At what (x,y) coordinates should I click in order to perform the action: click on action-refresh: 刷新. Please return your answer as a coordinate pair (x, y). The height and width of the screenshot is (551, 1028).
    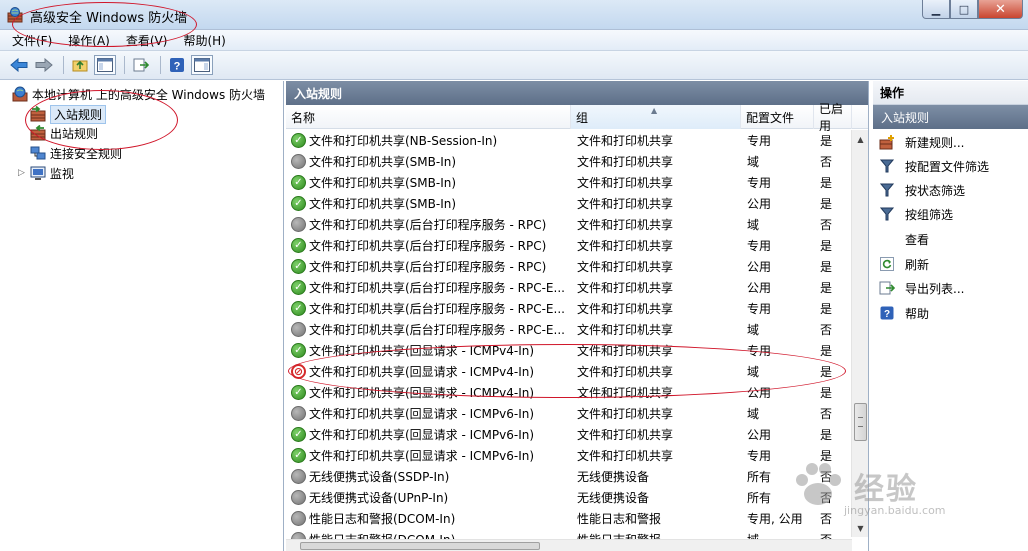
    Looking at the image, I should click on (904, 264).